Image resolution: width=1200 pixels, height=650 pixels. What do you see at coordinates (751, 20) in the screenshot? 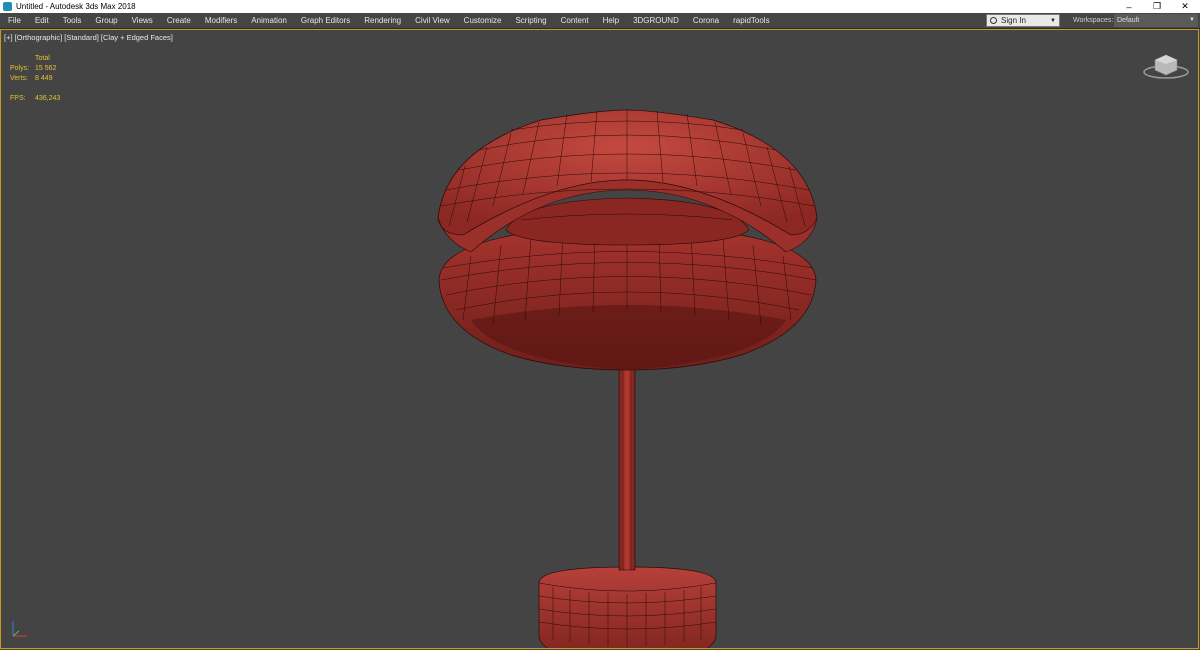
I see `menu-rapidtools: rapidTools` at bounding box center [751, 20].